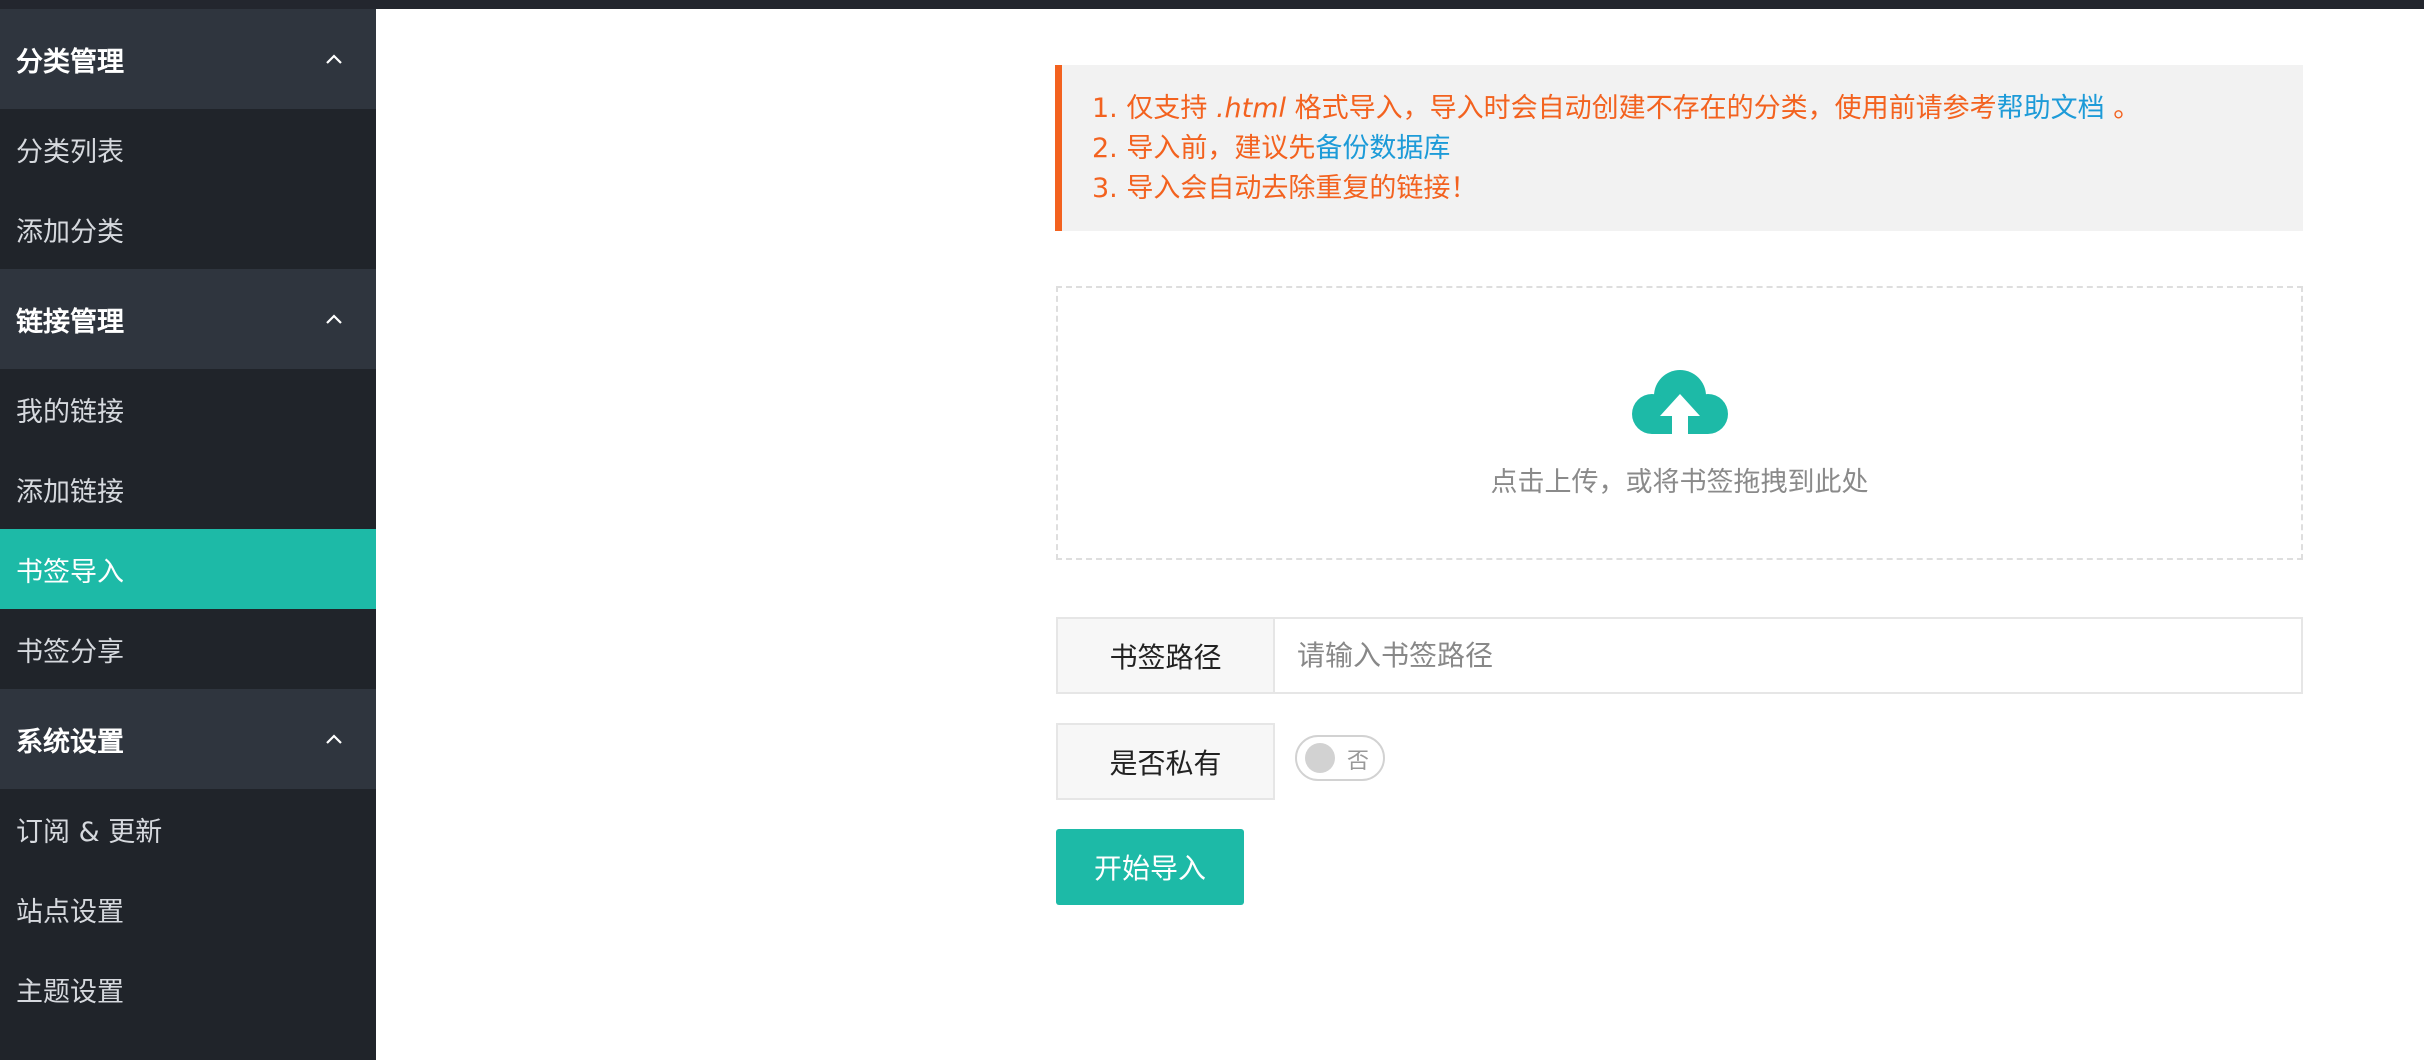 Image resolution: width=2424 pixels, height=1060 pixels. I want to click on bookmark-path-input, so click(1789, 655).